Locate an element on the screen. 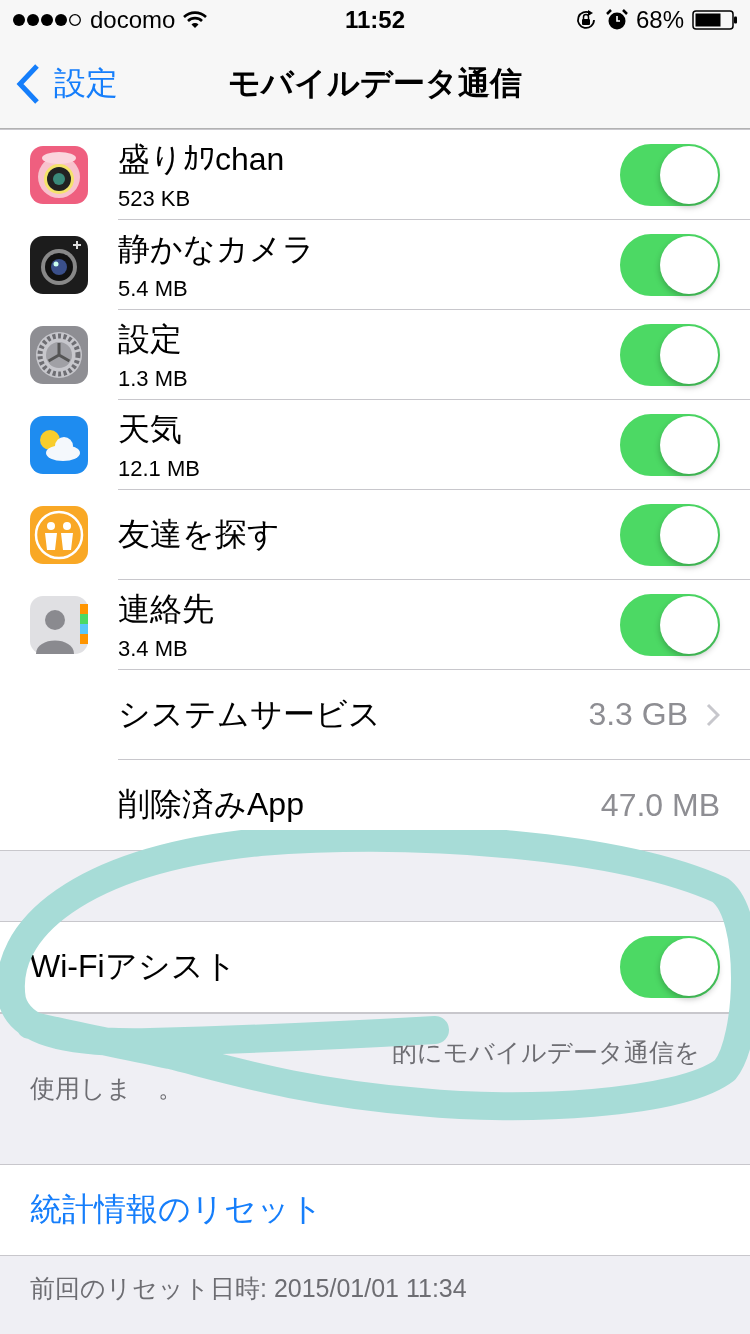 This screenshot has width=750, height=1334. data-usage: 523 KB is located at coordinates (155, 198).